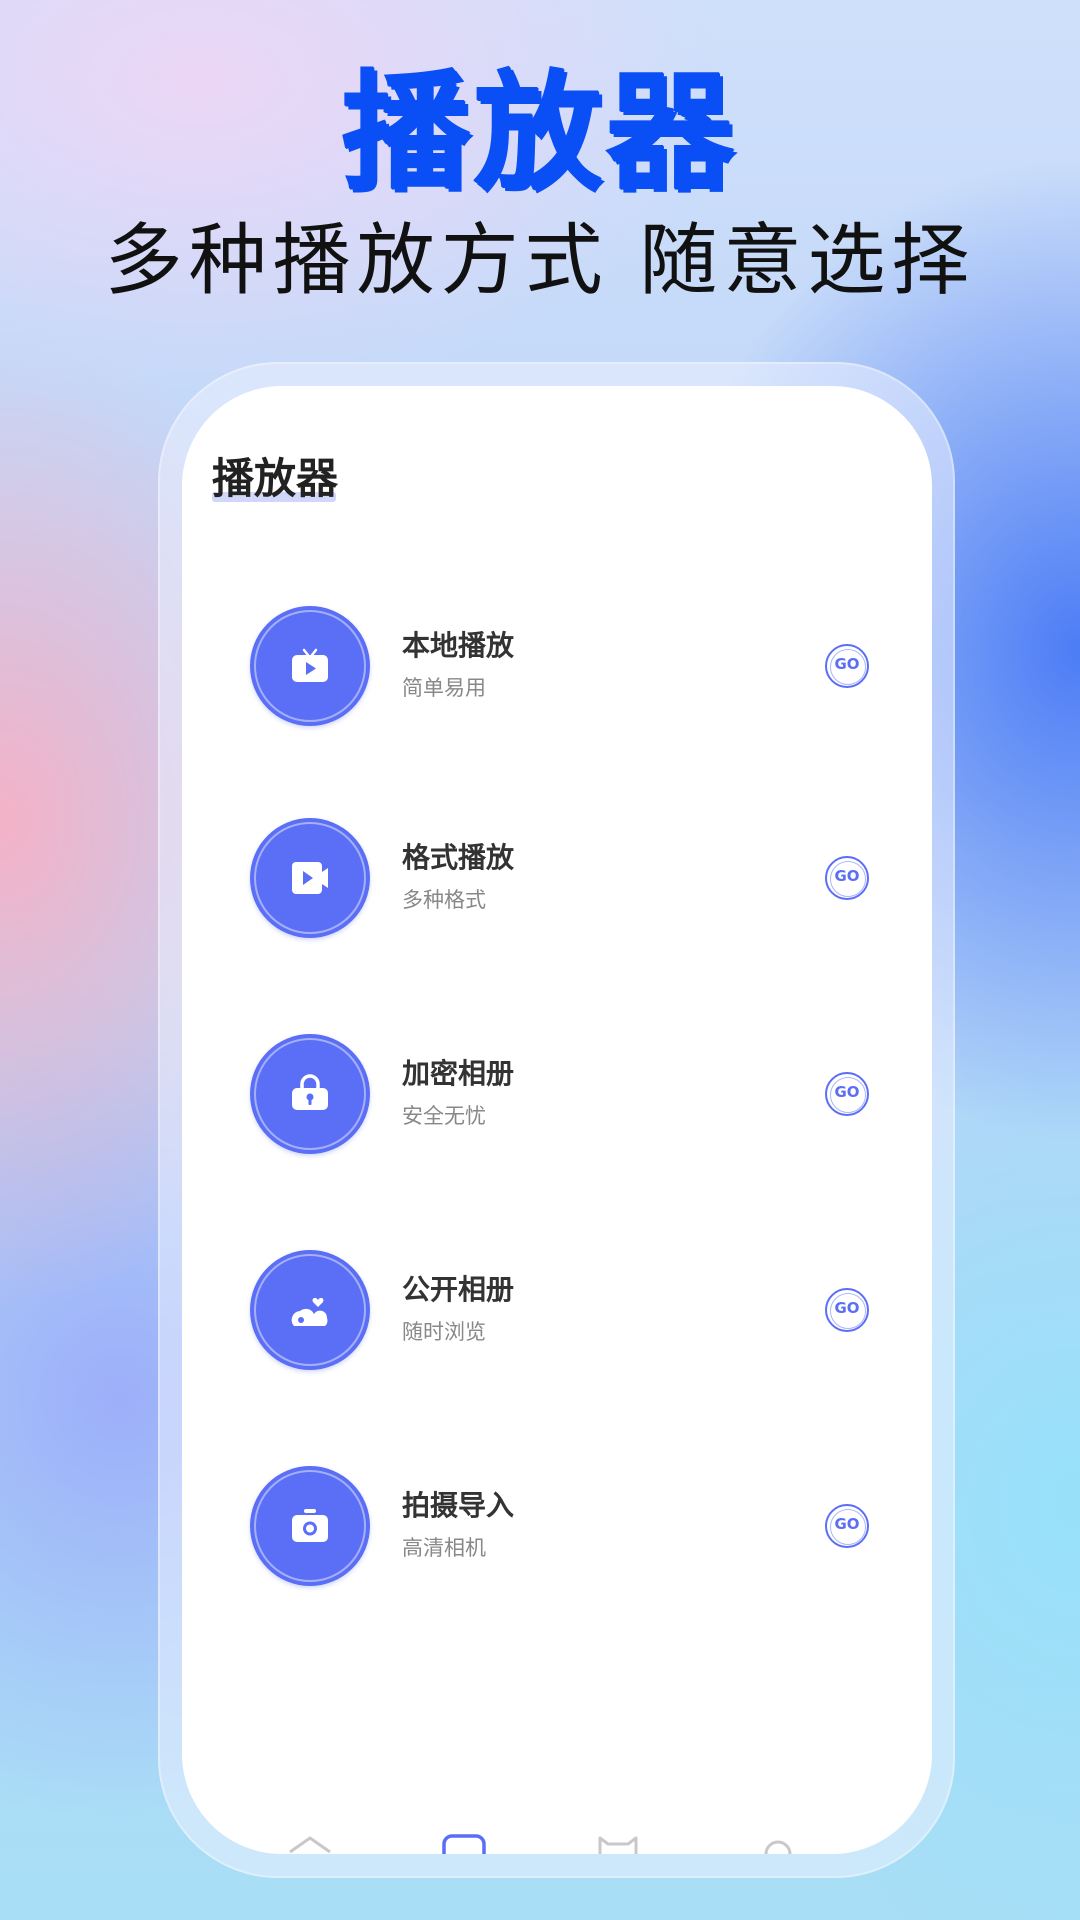 Image resolution: width=1080 pixels, height=1920 pixels. Describe the element at coordinates (310, 1526) in the screenshot. I see `camera-icon` at that location.